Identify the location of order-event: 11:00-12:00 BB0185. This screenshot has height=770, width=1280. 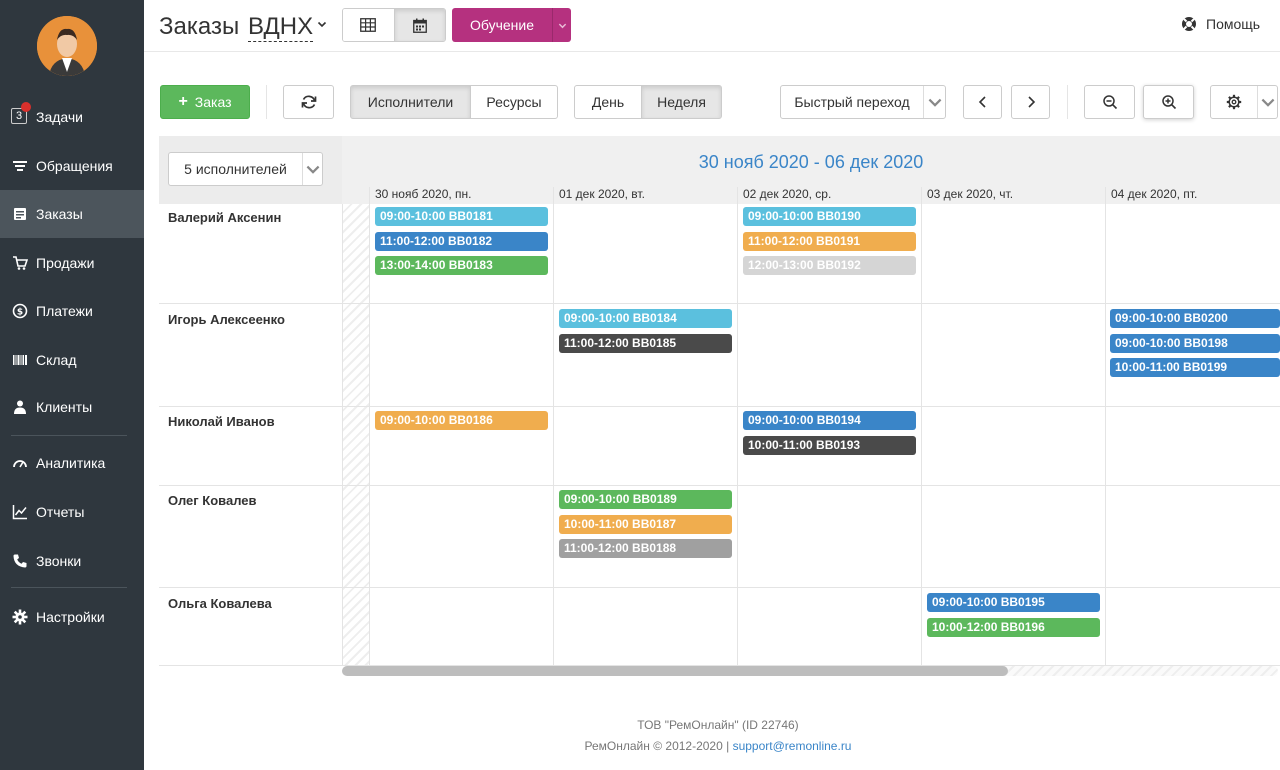
(645, 343).